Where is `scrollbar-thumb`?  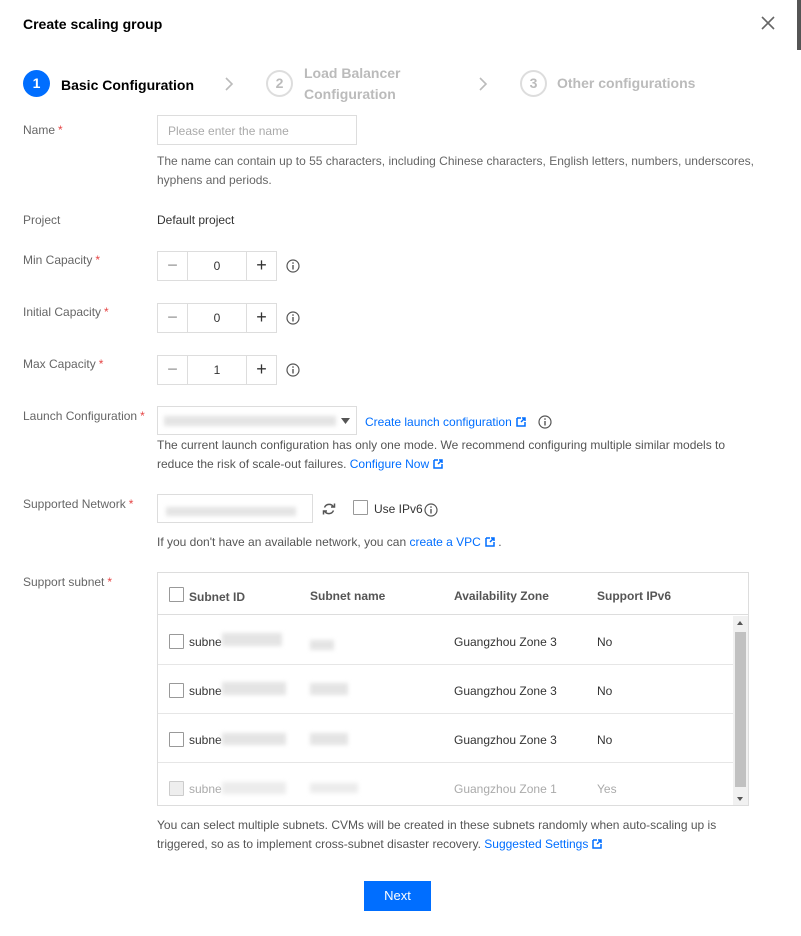
scrollbar-thumb is located at coordinates (740, 709).